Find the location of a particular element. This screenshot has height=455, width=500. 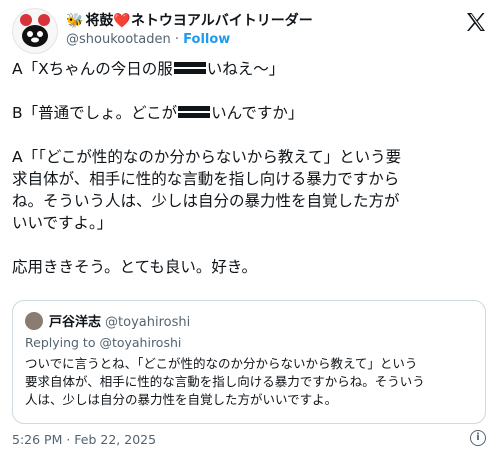

quoted-handle: @toyahiroshi is located at coordinates (148, 322).